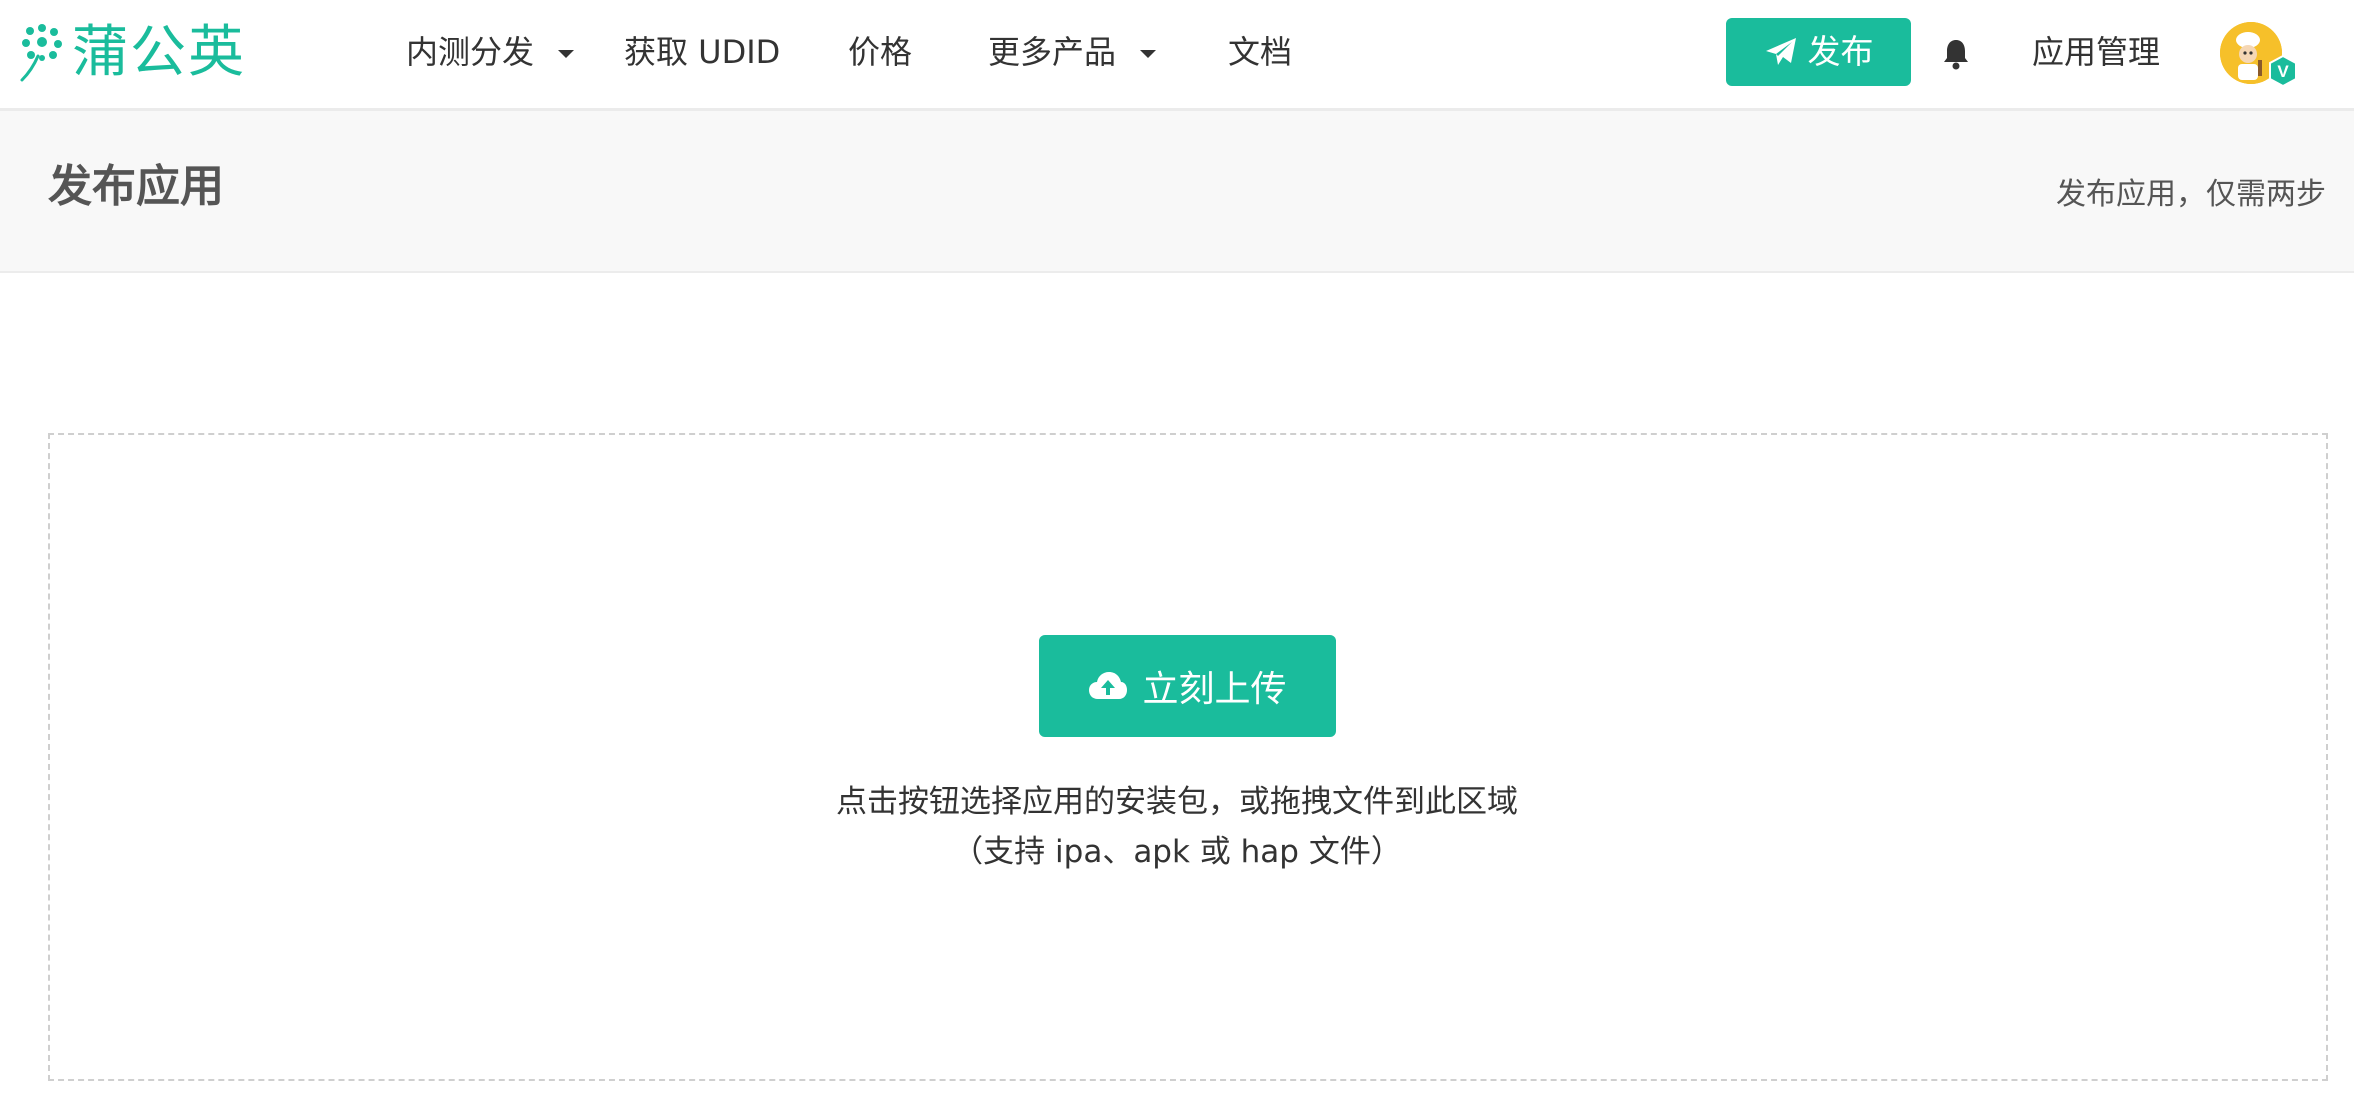 The height and width of the screenshot is (1102, 2354). What do you see at coordinates (1177, 192) in the screenshot?
I see `page-header: 发布应用 发布应用，仅需两步` at bounding box center [1177, 192].